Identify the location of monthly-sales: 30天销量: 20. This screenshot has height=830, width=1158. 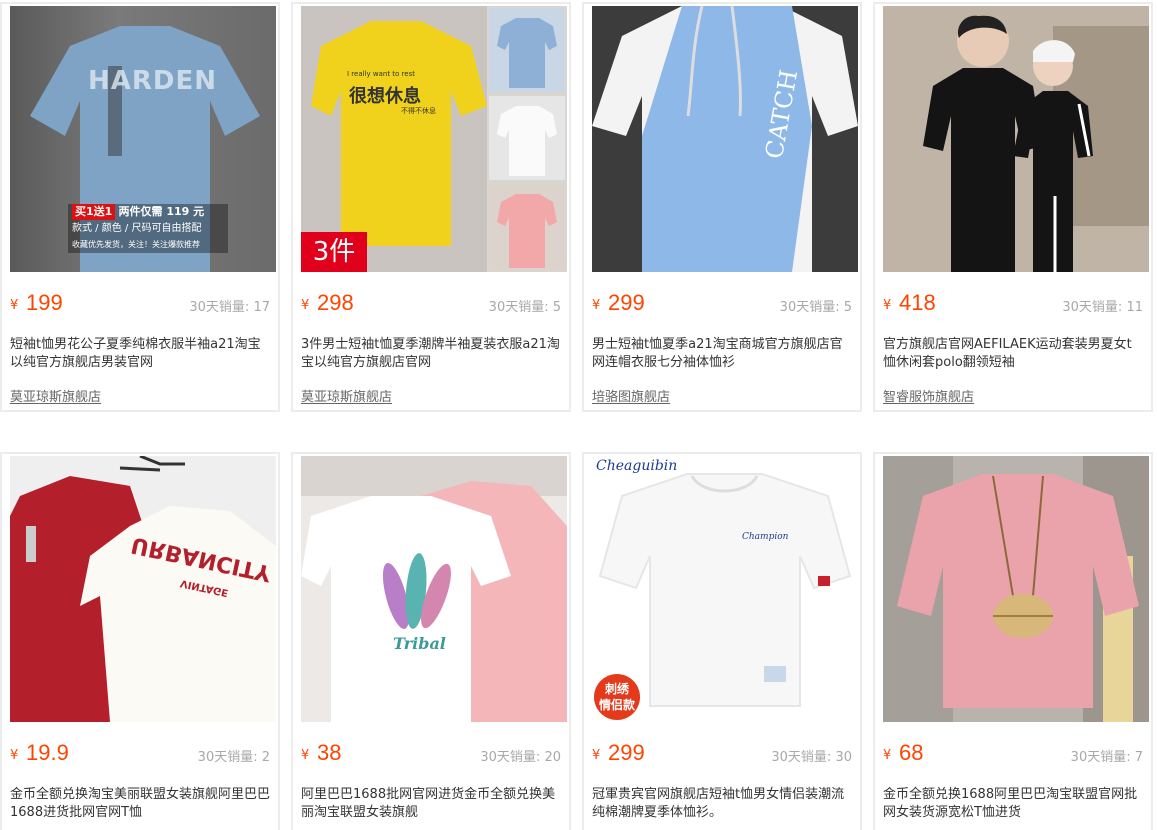
(520, 757).